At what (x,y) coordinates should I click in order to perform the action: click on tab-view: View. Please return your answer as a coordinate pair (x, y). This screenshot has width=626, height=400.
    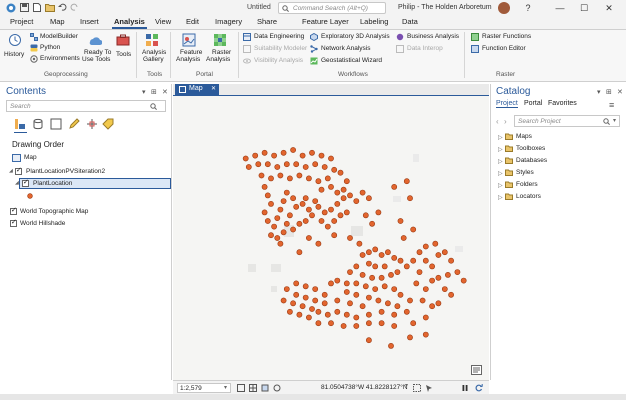
    Looking at the image, I should click on (163, 21).